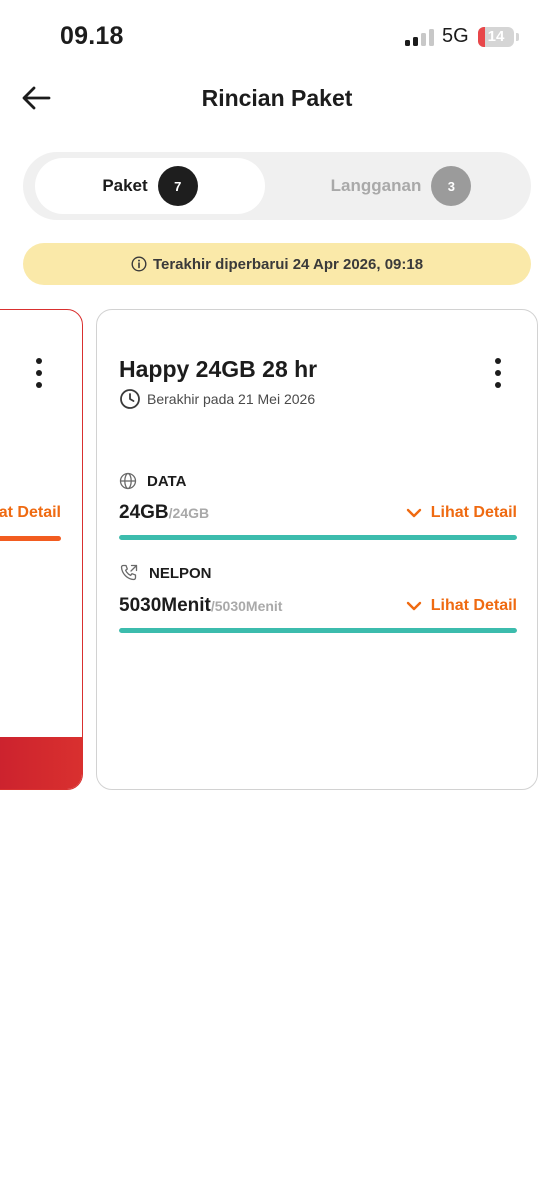  What do you see at coordinates (139, 264) in the screenshot?
I see `info-icon` at bounding box center [139, 264].